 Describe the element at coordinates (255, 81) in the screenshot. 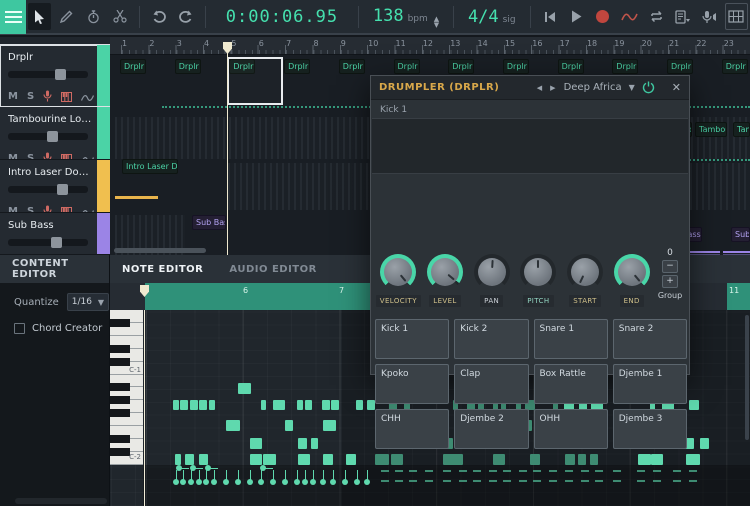

I see `selected-clip-outline` at that location.